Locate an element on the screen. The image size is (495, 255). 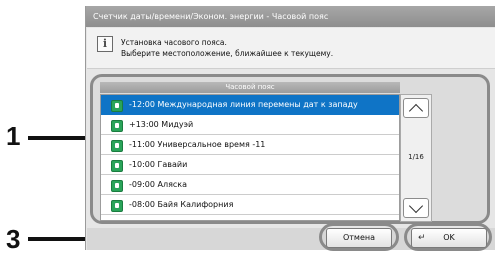
timezone-item: -09:00 Аляска is located at coordinates (250, 185).